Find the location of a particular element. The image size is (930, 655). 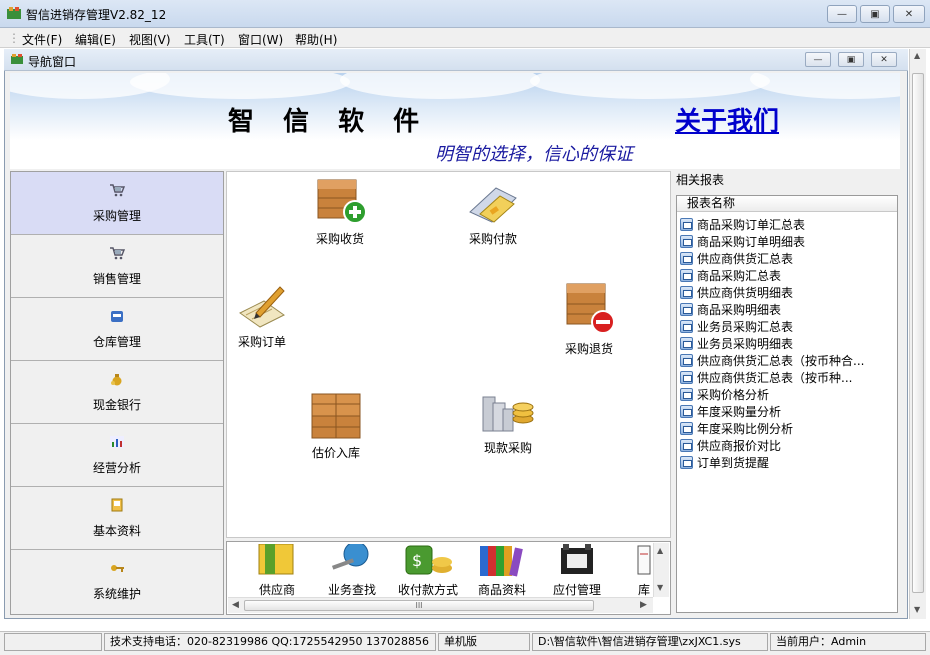

scroll-thumb is located at coordinates (918, 333).